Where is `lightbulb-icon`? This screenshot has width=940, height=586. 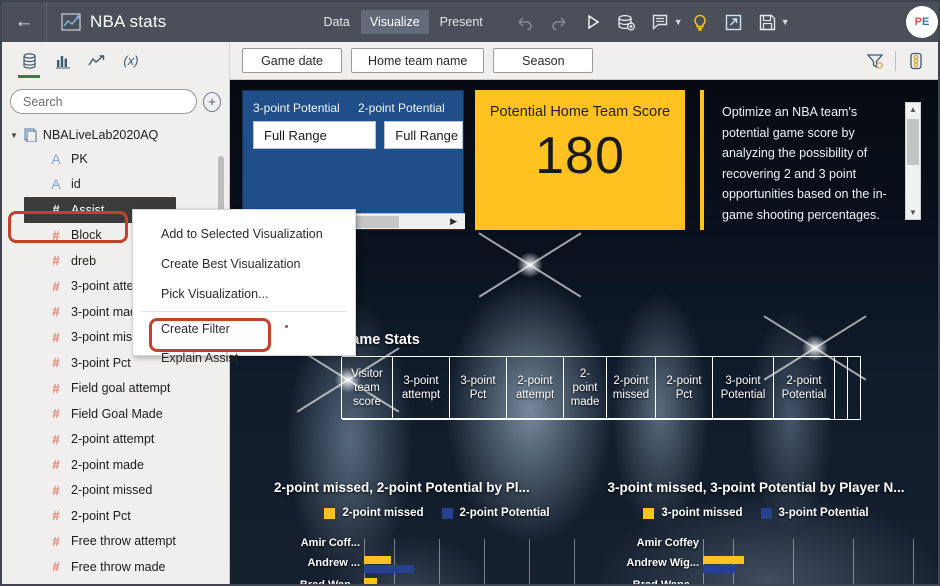
lightbulb-icon is located at coordinates (700, 22).